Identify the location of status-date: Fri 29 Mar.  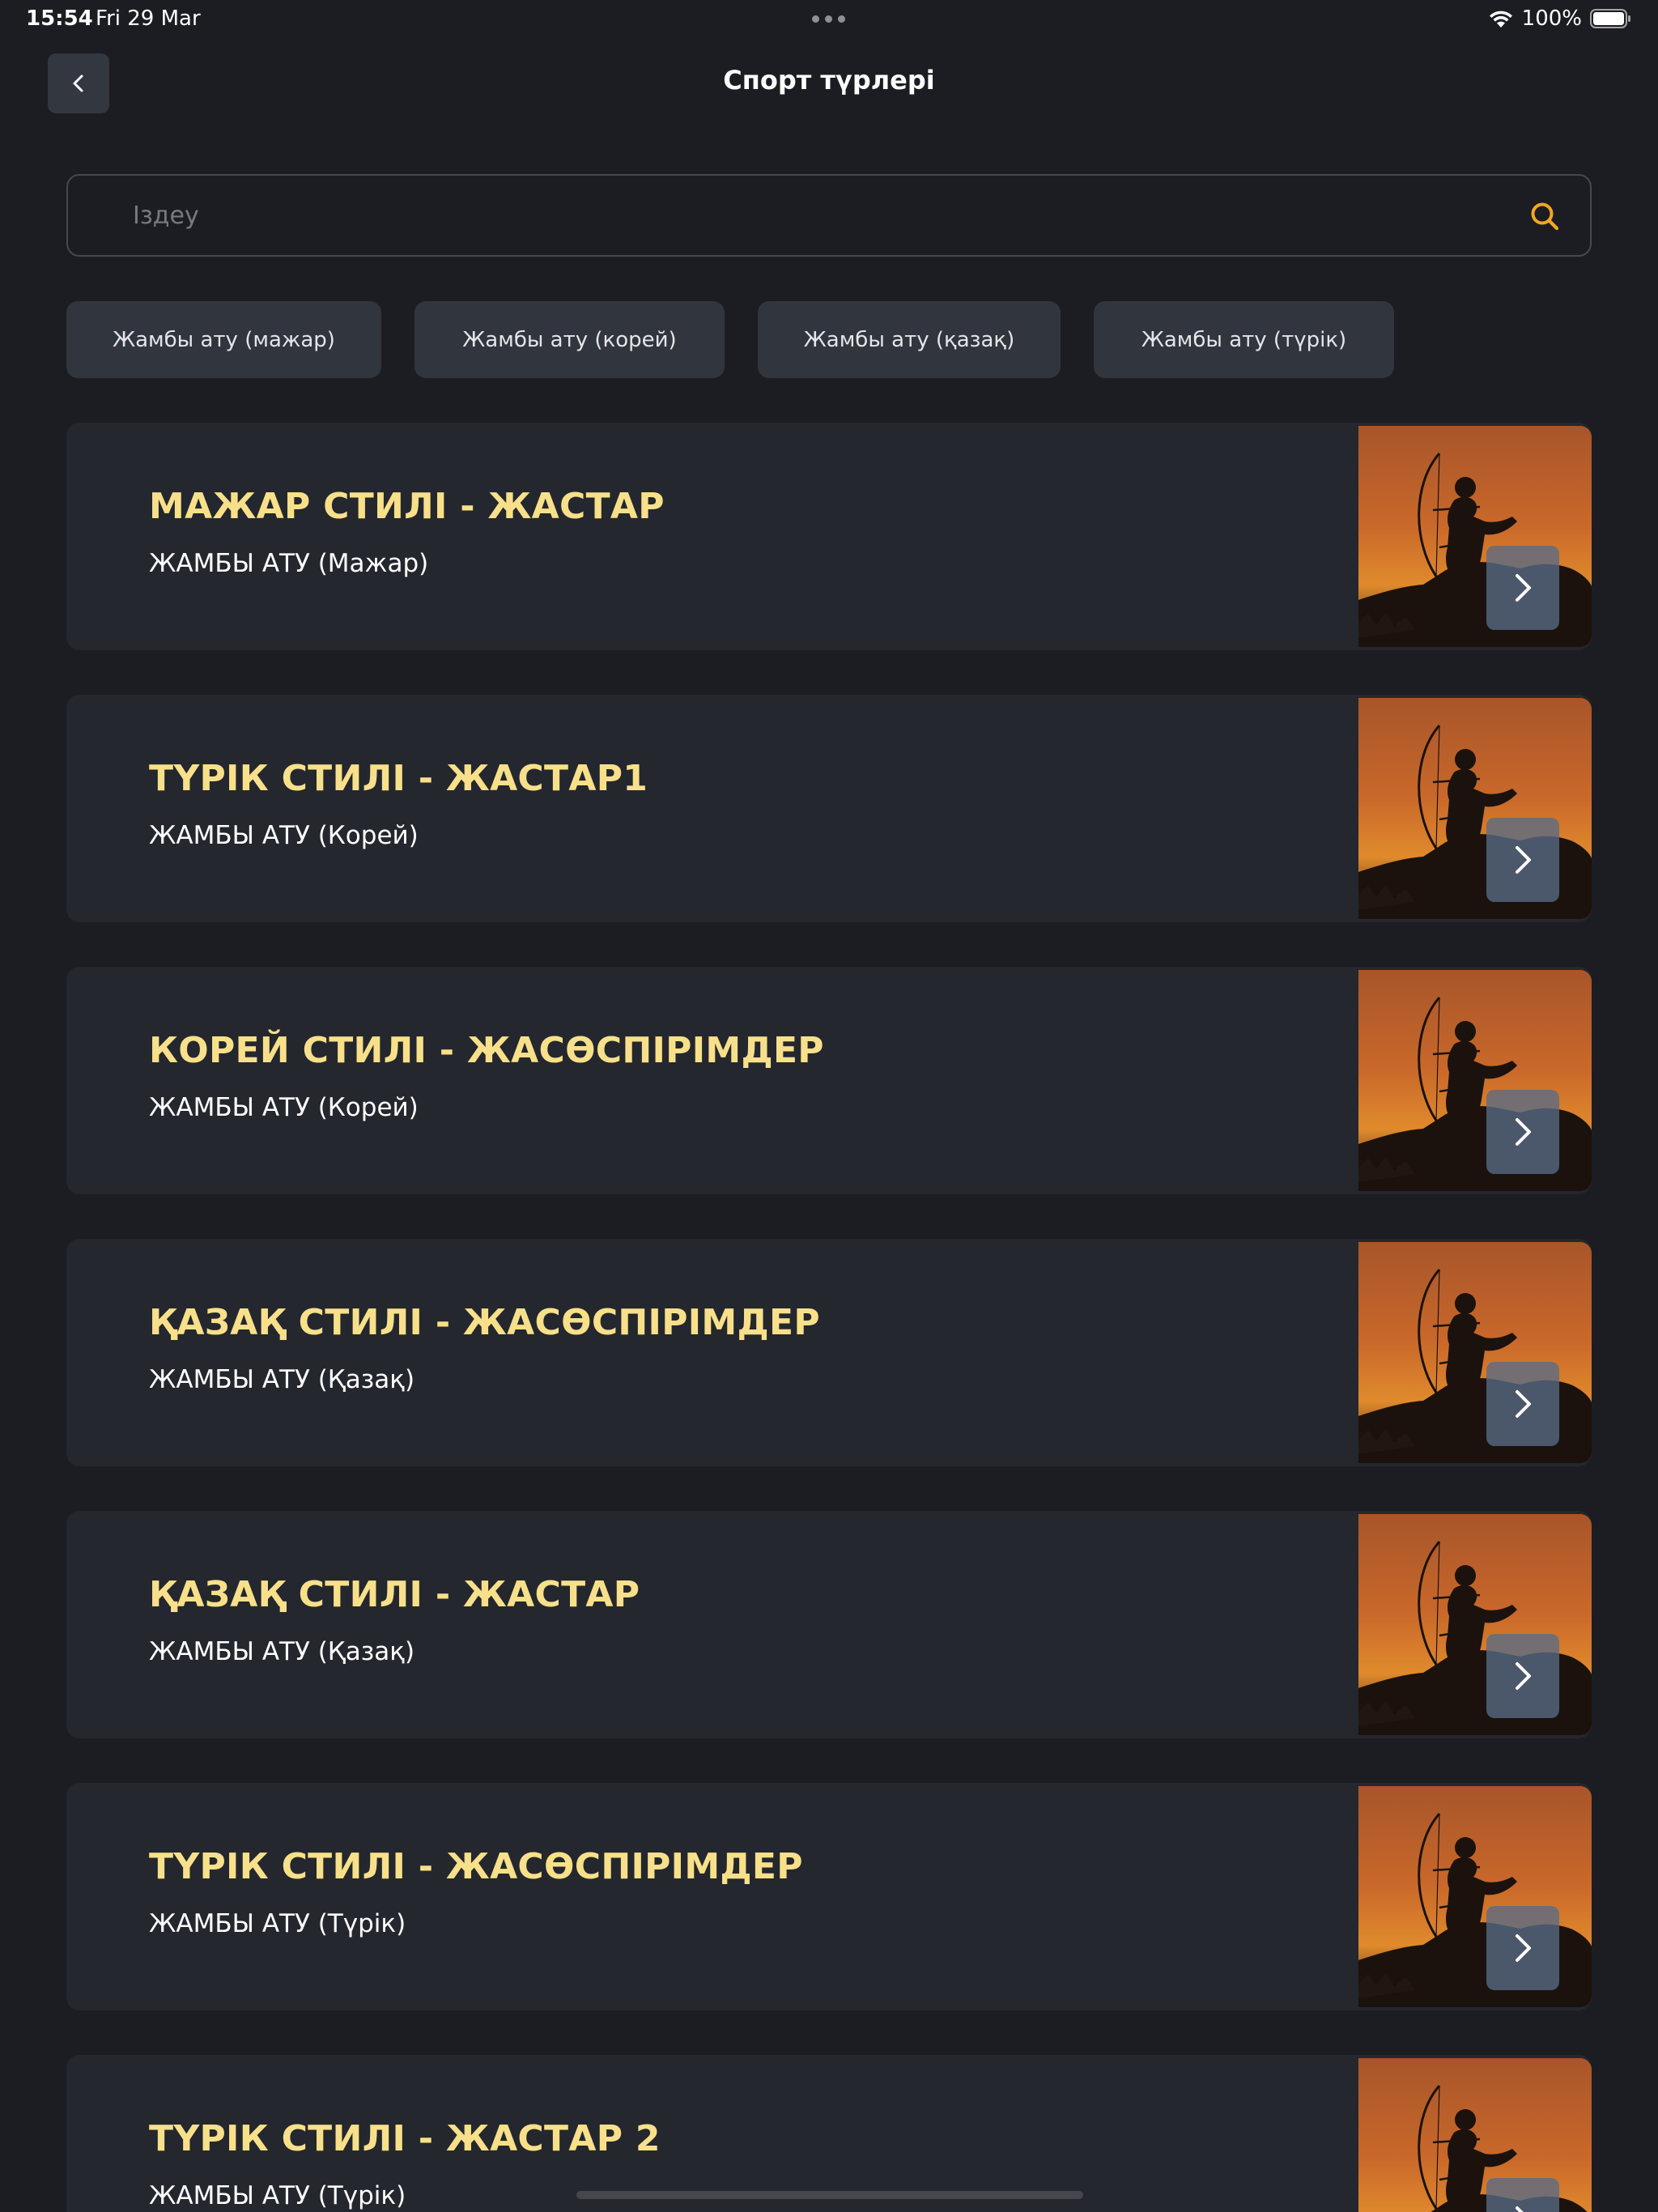
(148, 19).